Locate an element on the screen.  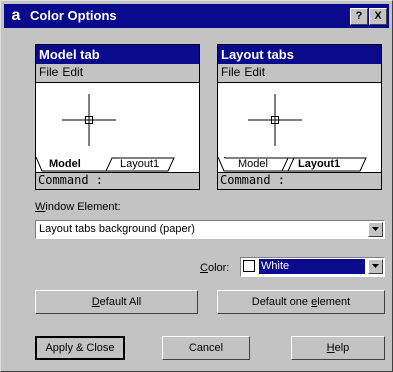
color-dropdown-button is located at coordinates (375, 266).